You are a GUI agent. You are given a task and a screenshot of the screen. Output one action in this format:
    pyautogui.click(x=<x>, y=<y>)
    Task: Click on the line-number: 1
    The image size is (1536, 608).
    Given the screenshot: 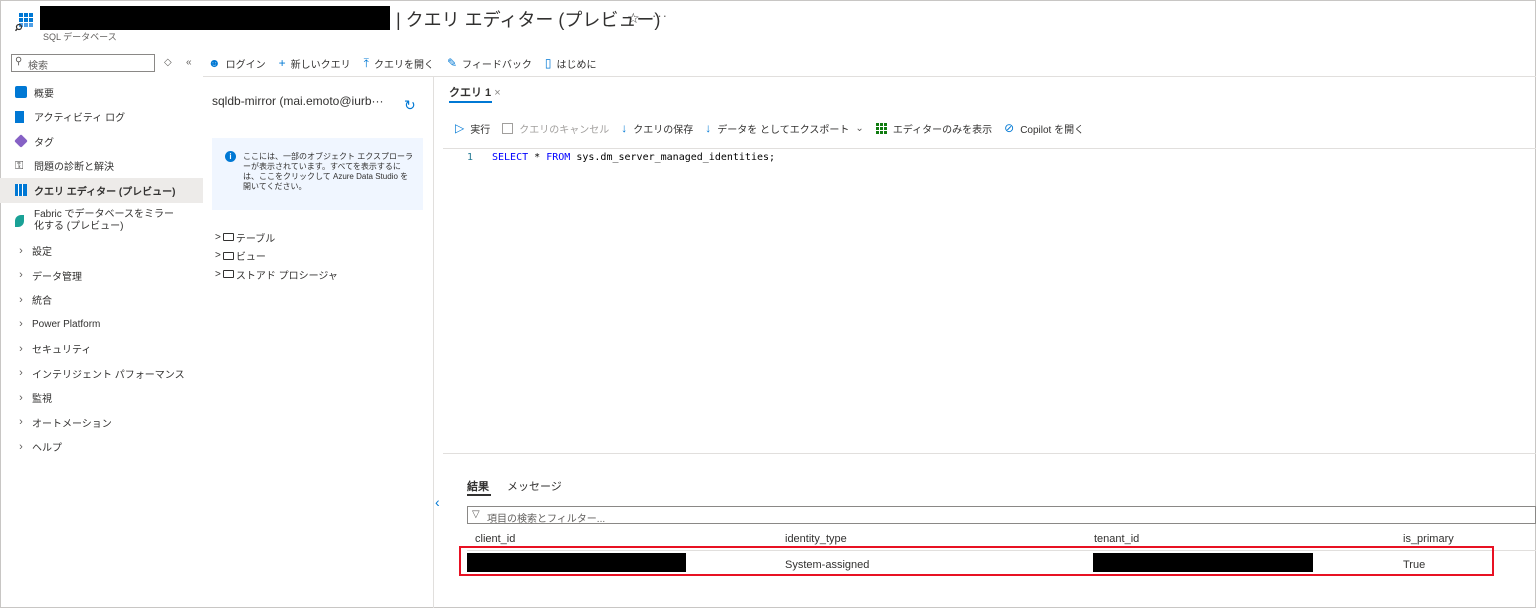 What is the action you would take?
    pyautogui.click(x=470, y=157)
    